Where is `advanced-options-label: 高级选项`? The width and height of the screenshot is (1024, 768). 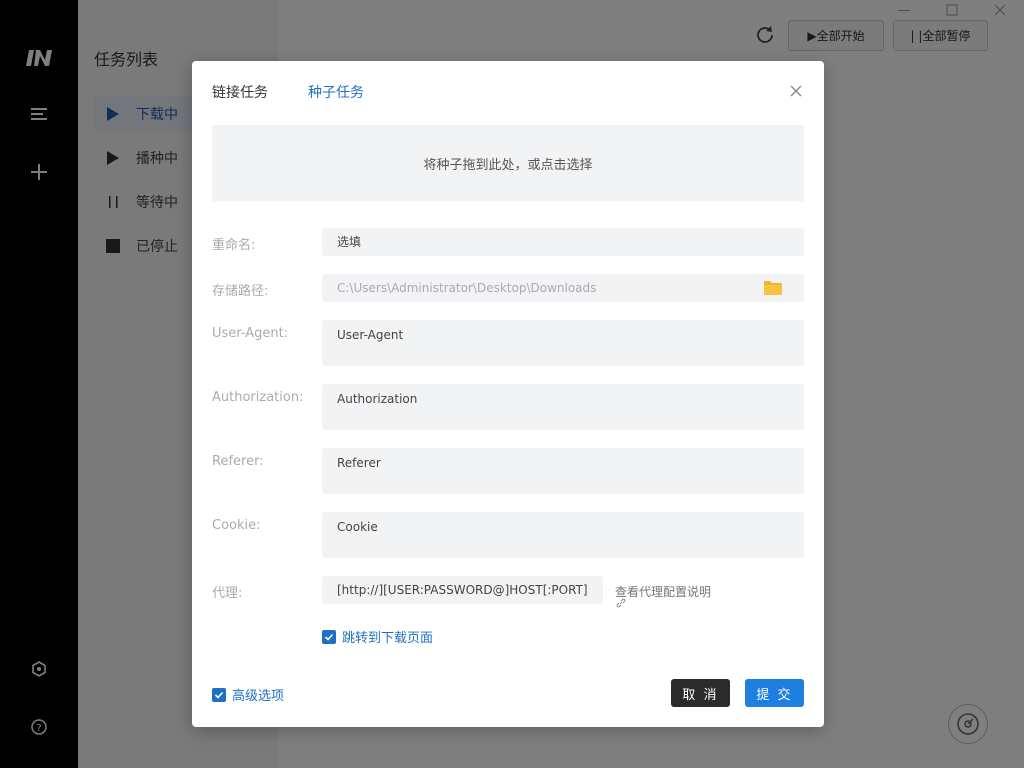
advanced-options-label: 高级选项 is located at coordinates (258, 696).